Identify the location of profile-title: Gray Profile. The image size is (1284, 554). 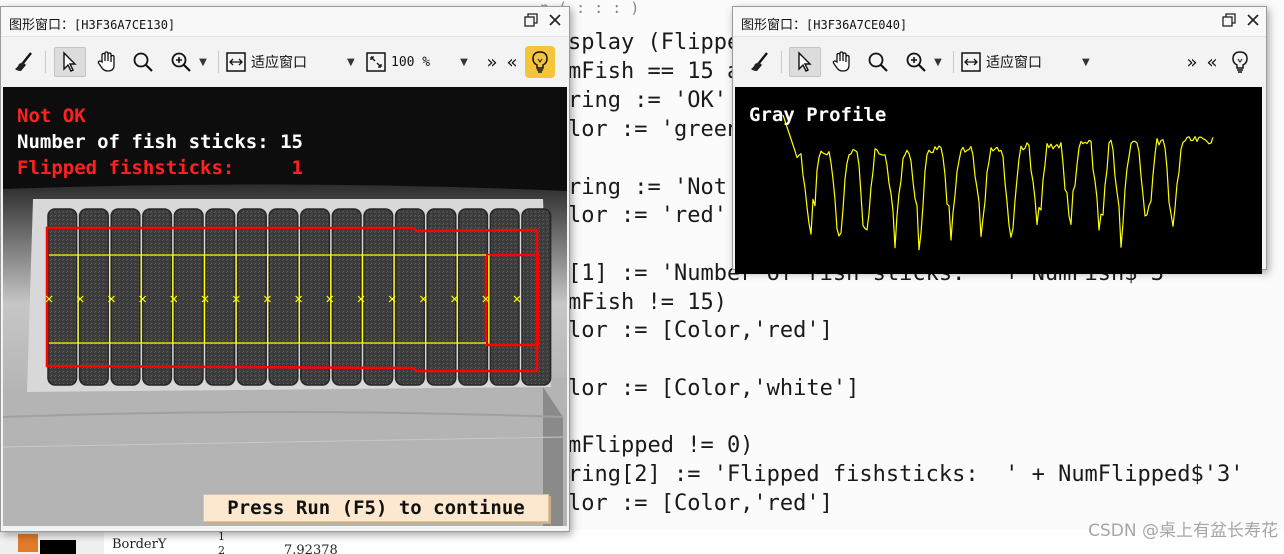
(818, 115).